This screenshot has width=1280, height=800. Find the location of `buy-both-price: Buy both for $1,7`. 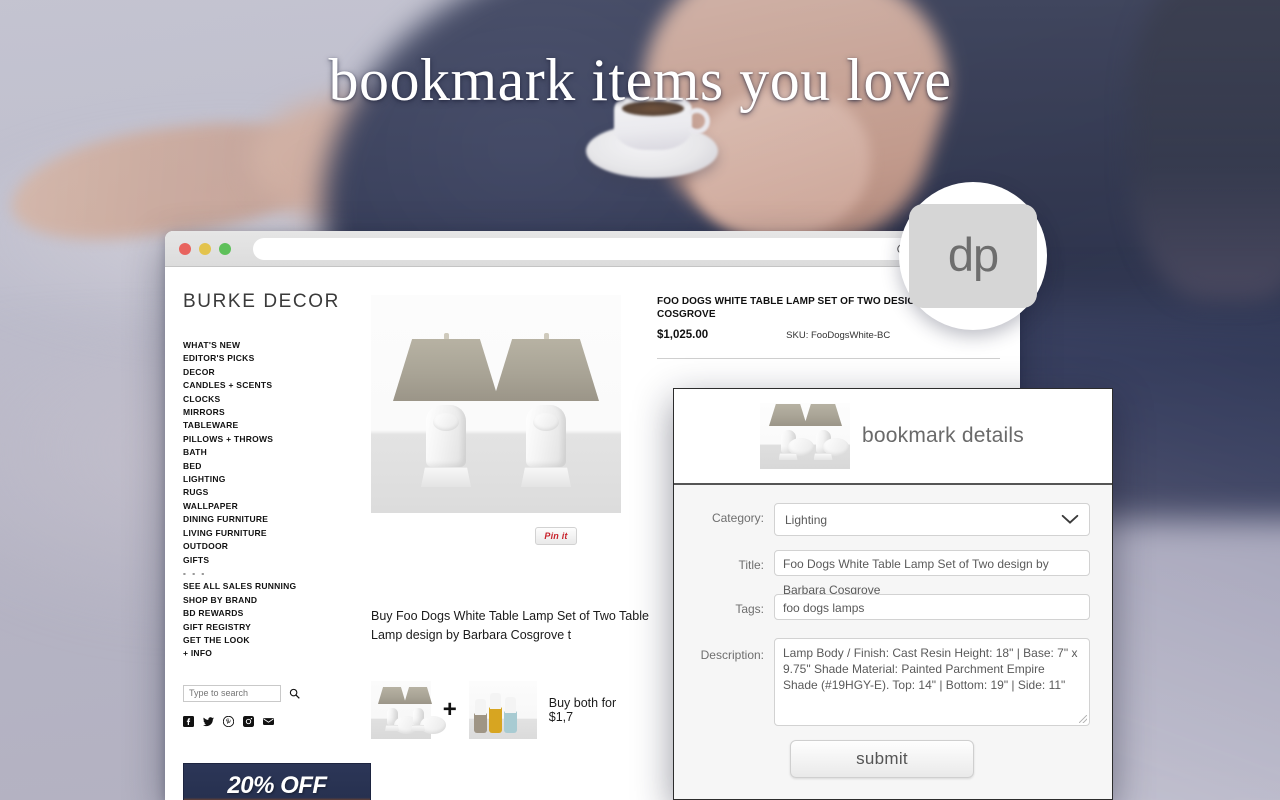

buy-both-price: Buy both for $1,7 is located at coordinates (582, 710).